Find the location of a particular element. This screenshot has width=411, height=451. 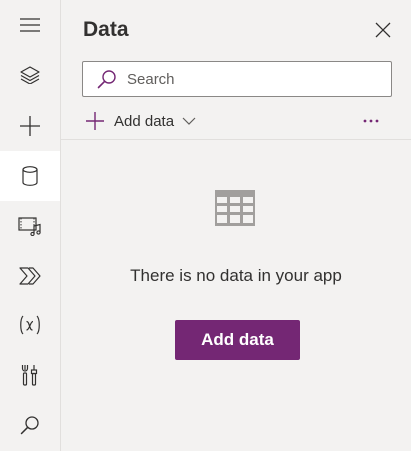

rail-item-media is located at coordinates (30, 226).